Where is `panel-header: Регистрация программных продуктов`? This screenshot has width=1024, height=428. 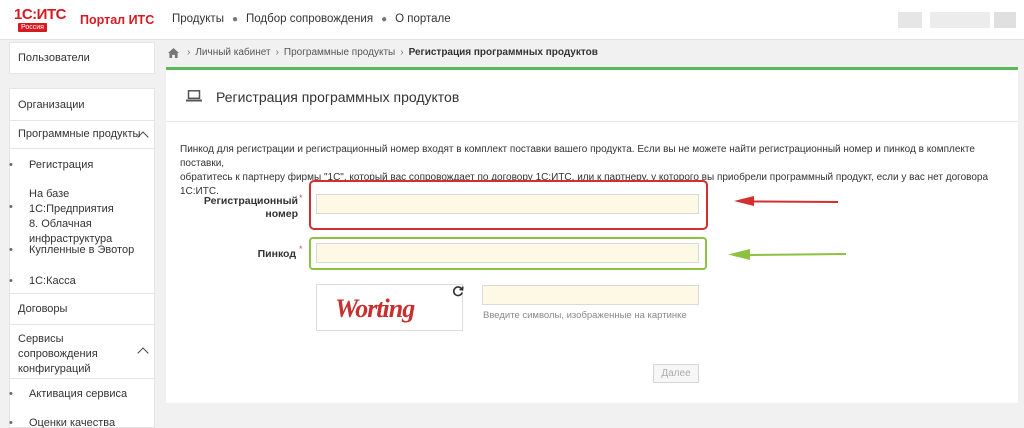
panel-header: Регистрация программных продуктов is located at coordinates (592, 96).